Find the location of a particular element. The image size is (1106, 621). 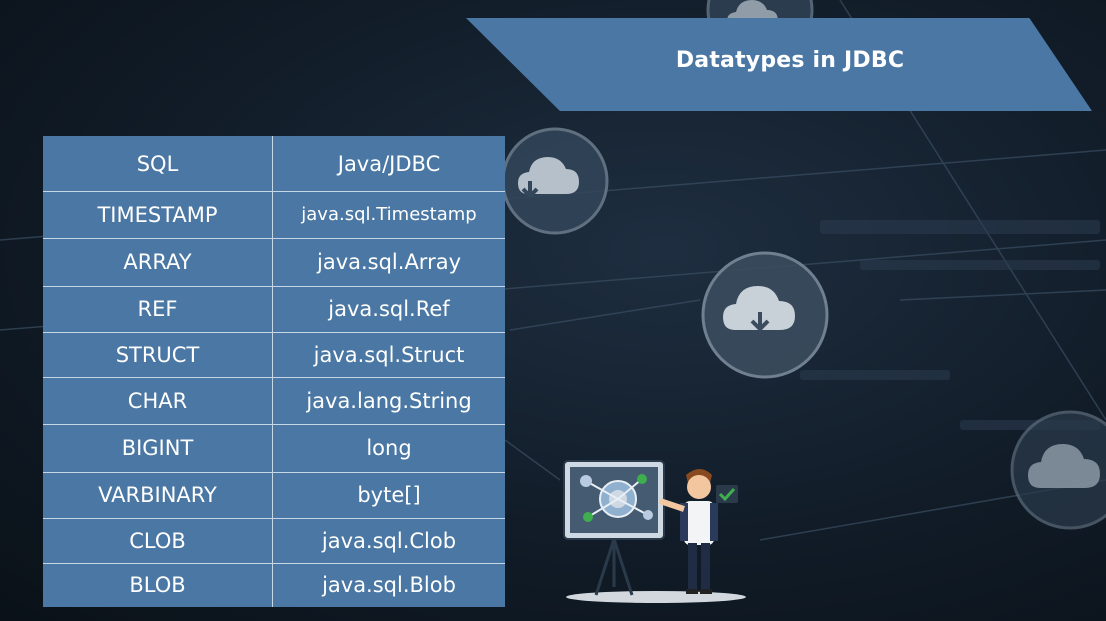

java-type-cell: java.sql.Timestamp is located at coordinates (389, 214).